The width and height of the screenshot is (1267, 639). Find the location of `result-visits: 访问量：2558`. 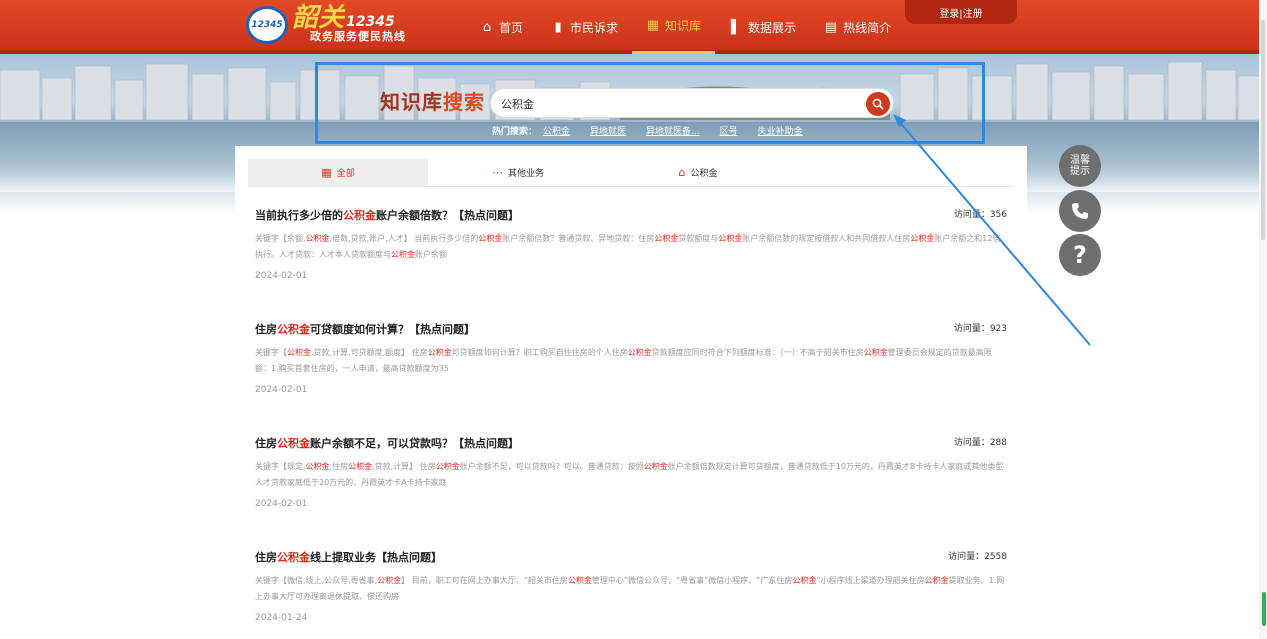

result-visits: 访问量：2558 is located at coordinates (977, 557).